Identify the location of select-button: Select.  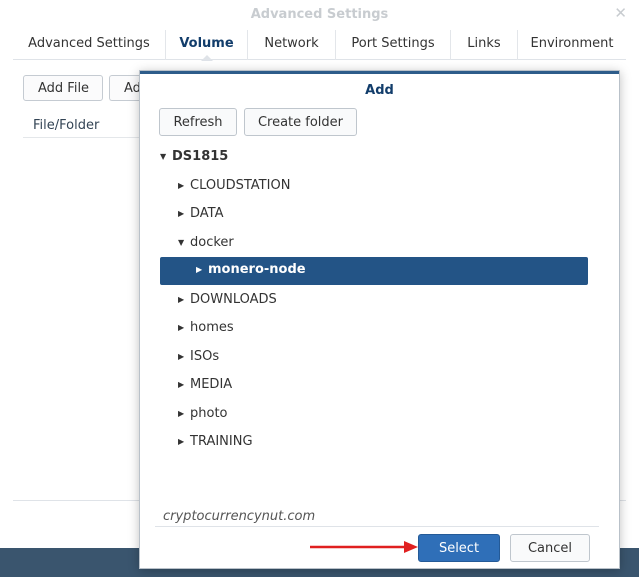
(459, 548).